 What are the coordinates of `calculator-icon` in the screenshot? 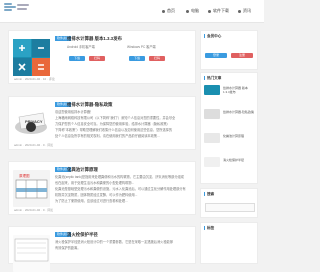 It's located at (31, 57).